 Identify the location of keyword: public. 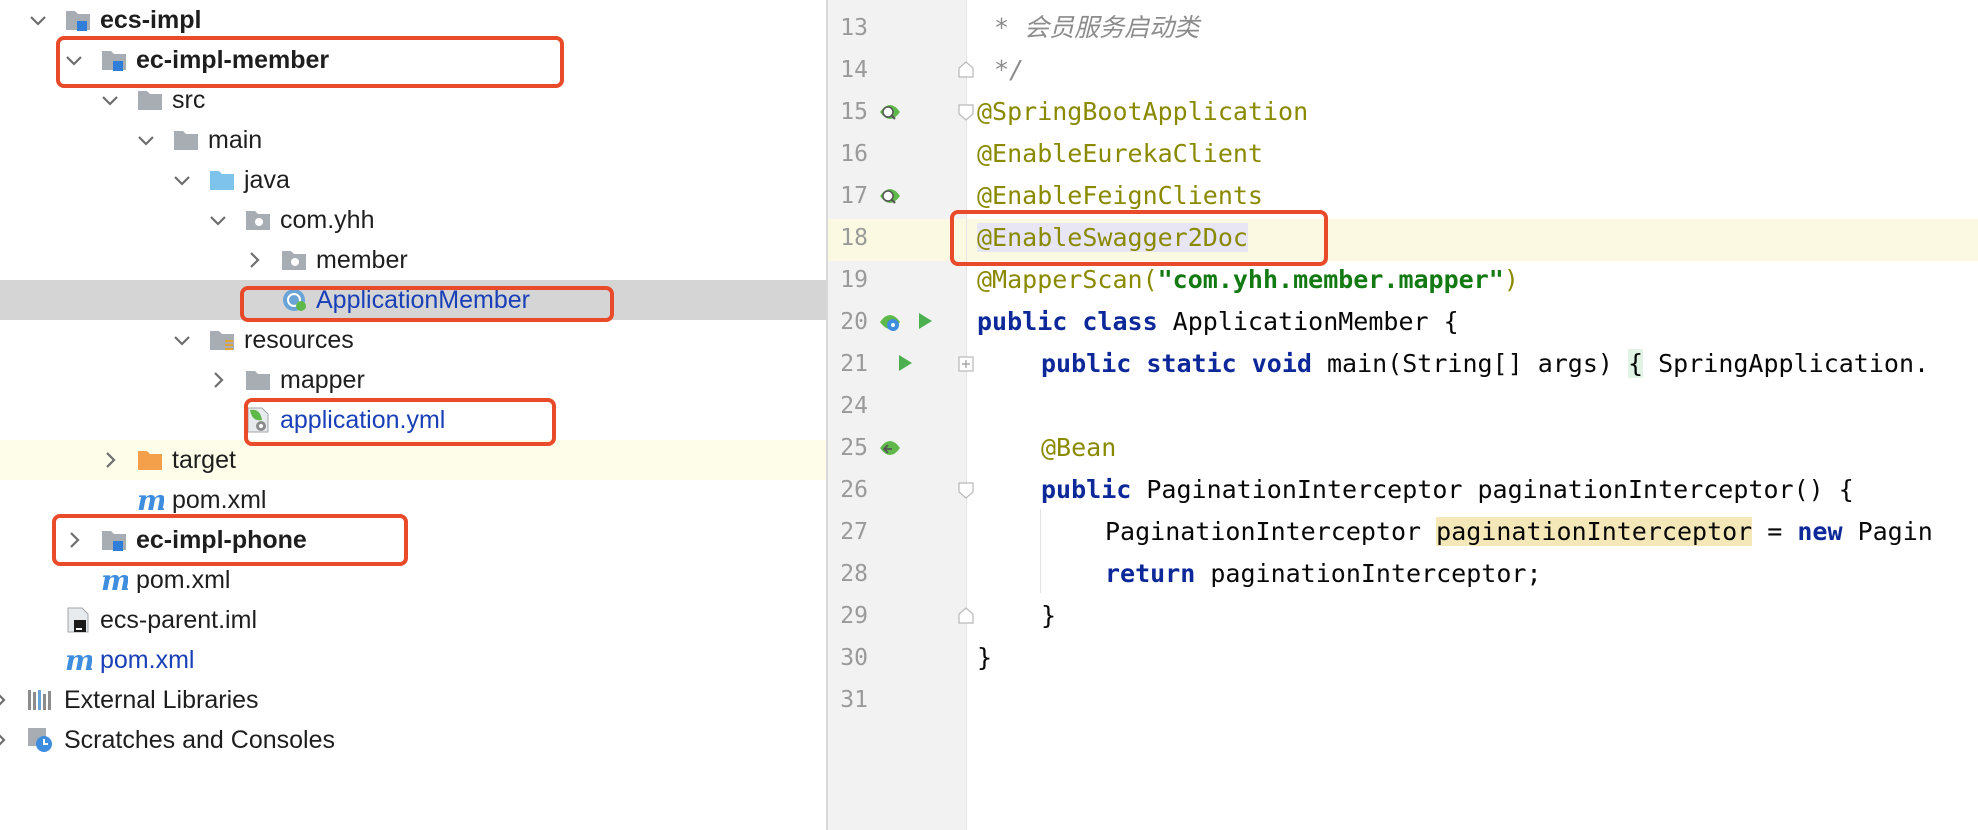
(1086, 489).